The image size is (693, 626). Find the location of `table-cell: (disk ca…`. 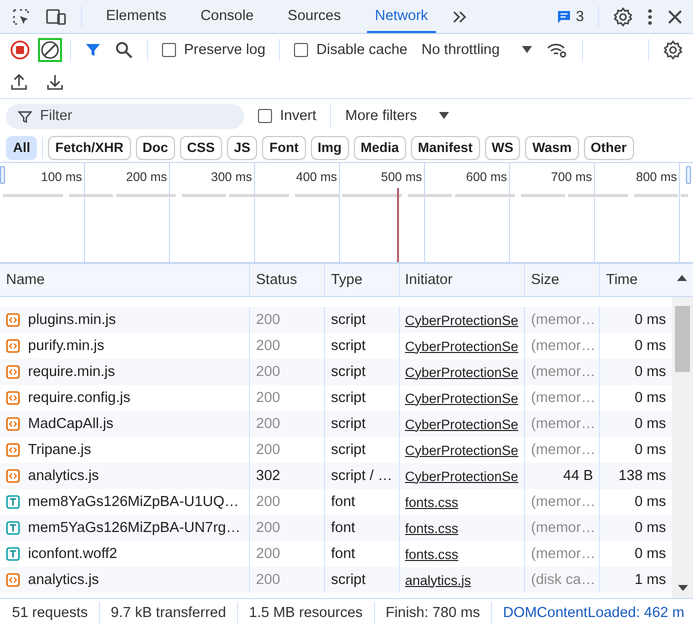

table-cell: (disk ca… is located at coordinates (562, 580).